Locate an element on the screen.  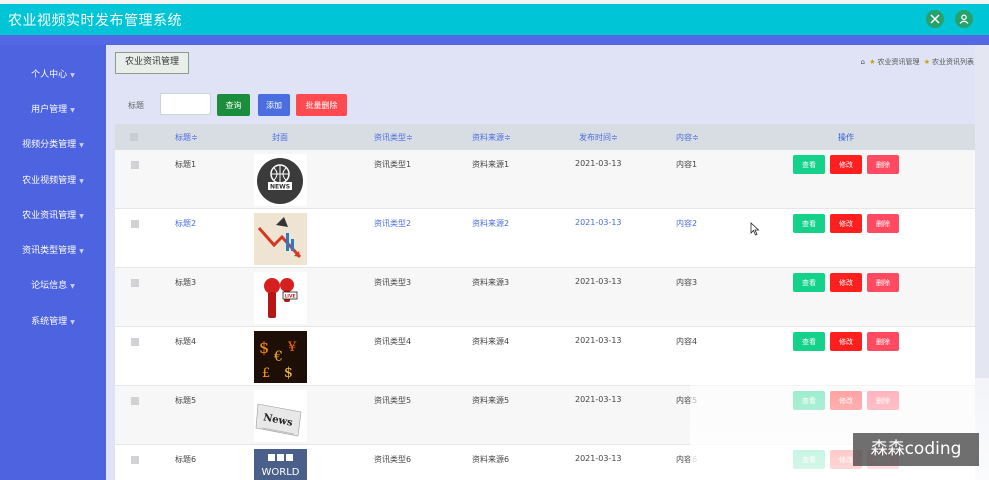
title-search-input is located at coordinates (185, 104).